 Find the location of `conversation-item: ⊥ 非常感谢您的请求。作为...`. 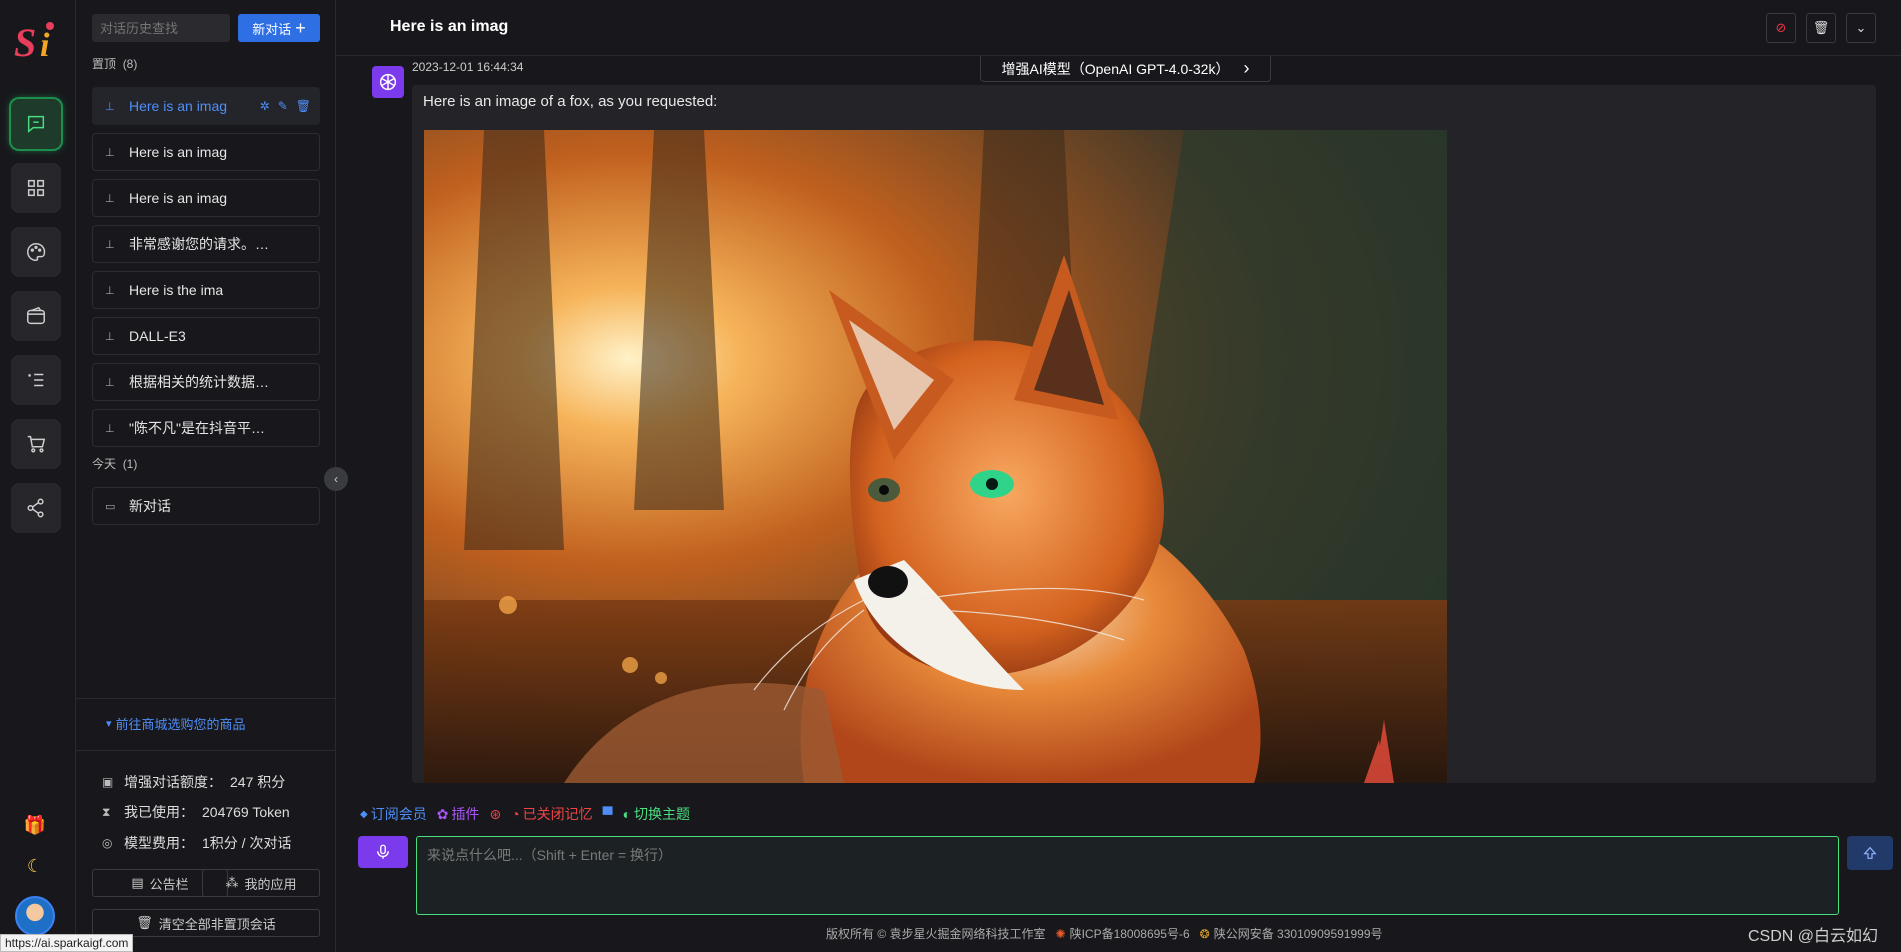

conversation-item: ⊥ 非常感谢您的请求。作为... is located at coordinates (206, 244).